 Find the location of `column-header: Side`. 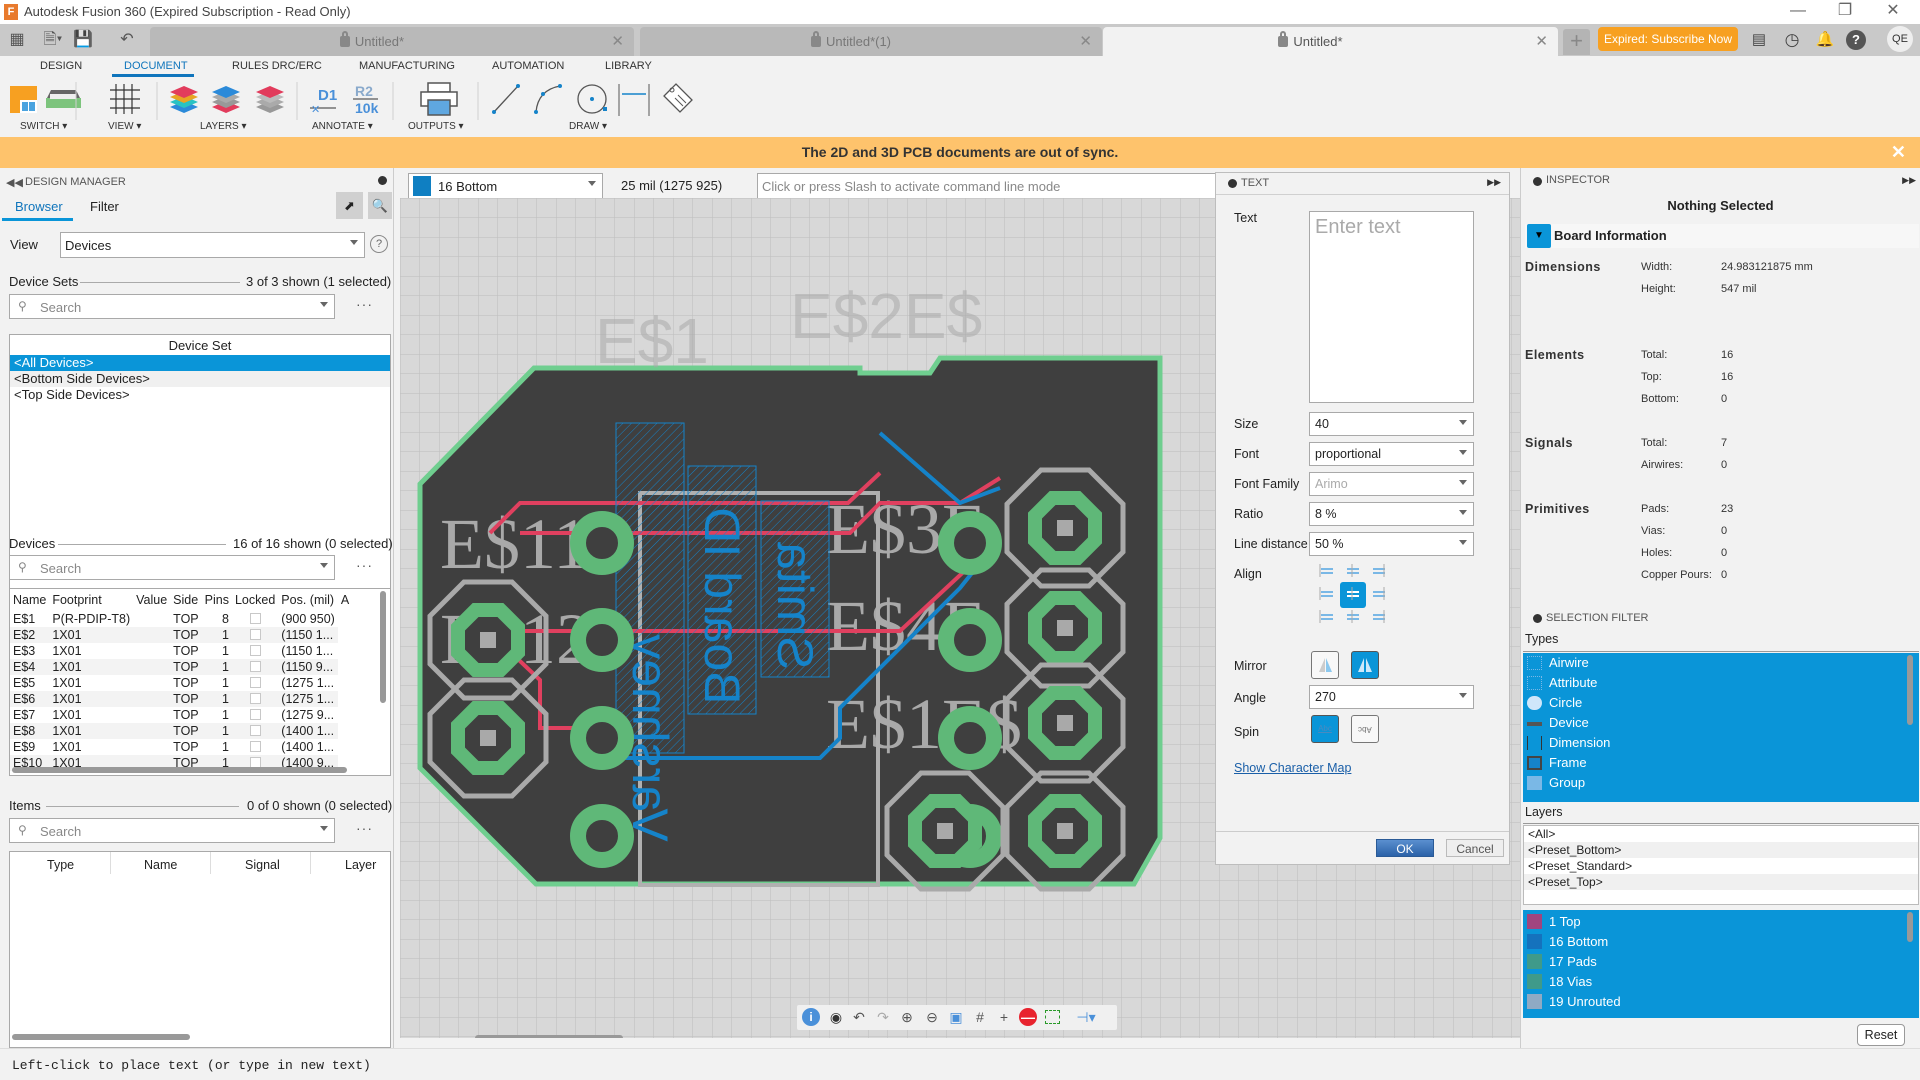

column-header: Side is located at coordinates (185, 600).